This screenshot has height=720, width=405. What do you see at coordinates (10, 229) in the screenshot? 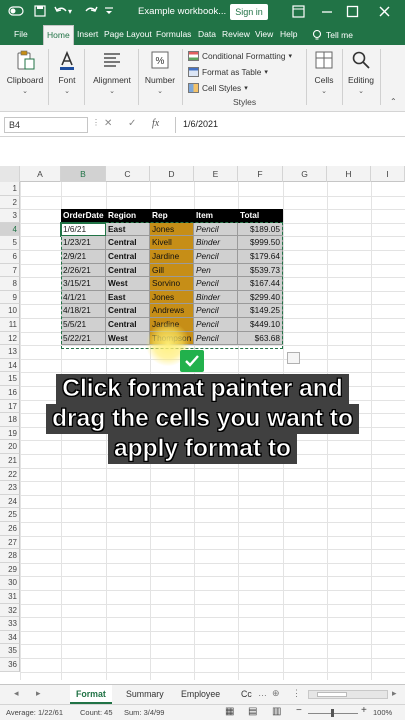
I see `row-header: 4` at bounding box center [10, 229].